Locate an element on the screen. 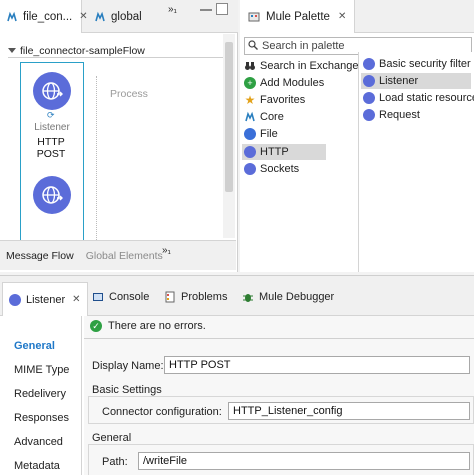 The image size is (474, 475). sidebar-item-redelivery: Redelivery is located at coordinates (40, 394).